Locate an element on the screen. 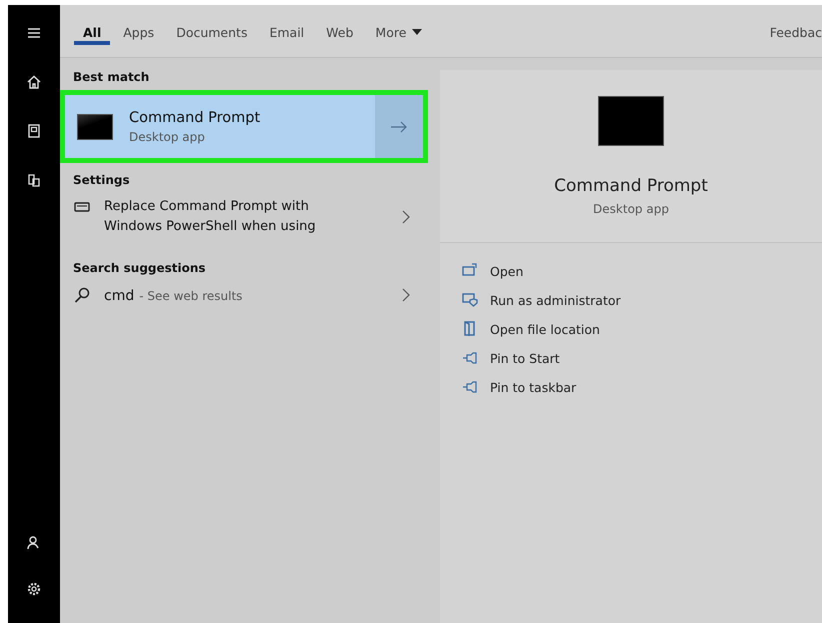  search-tab: Apps is located at coordinates (139, 25).